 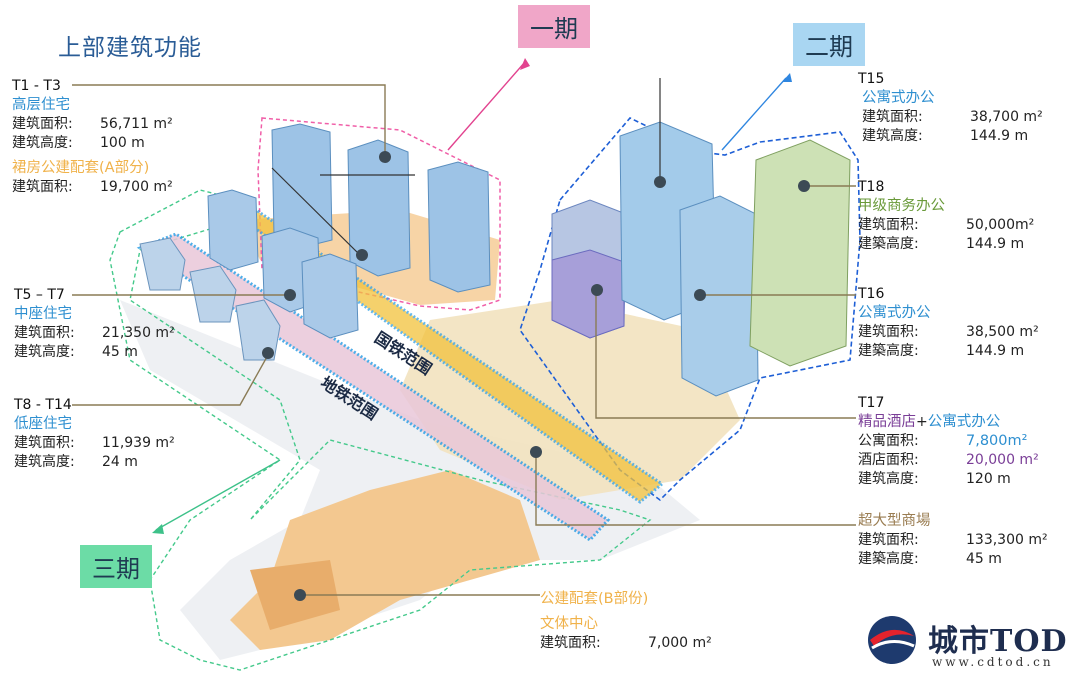 I want to click on callout-t16: T16 公寓式办公 建筑面积: 38,500 m² 建築高度: 144.9 m, so click(x=948, y=323).